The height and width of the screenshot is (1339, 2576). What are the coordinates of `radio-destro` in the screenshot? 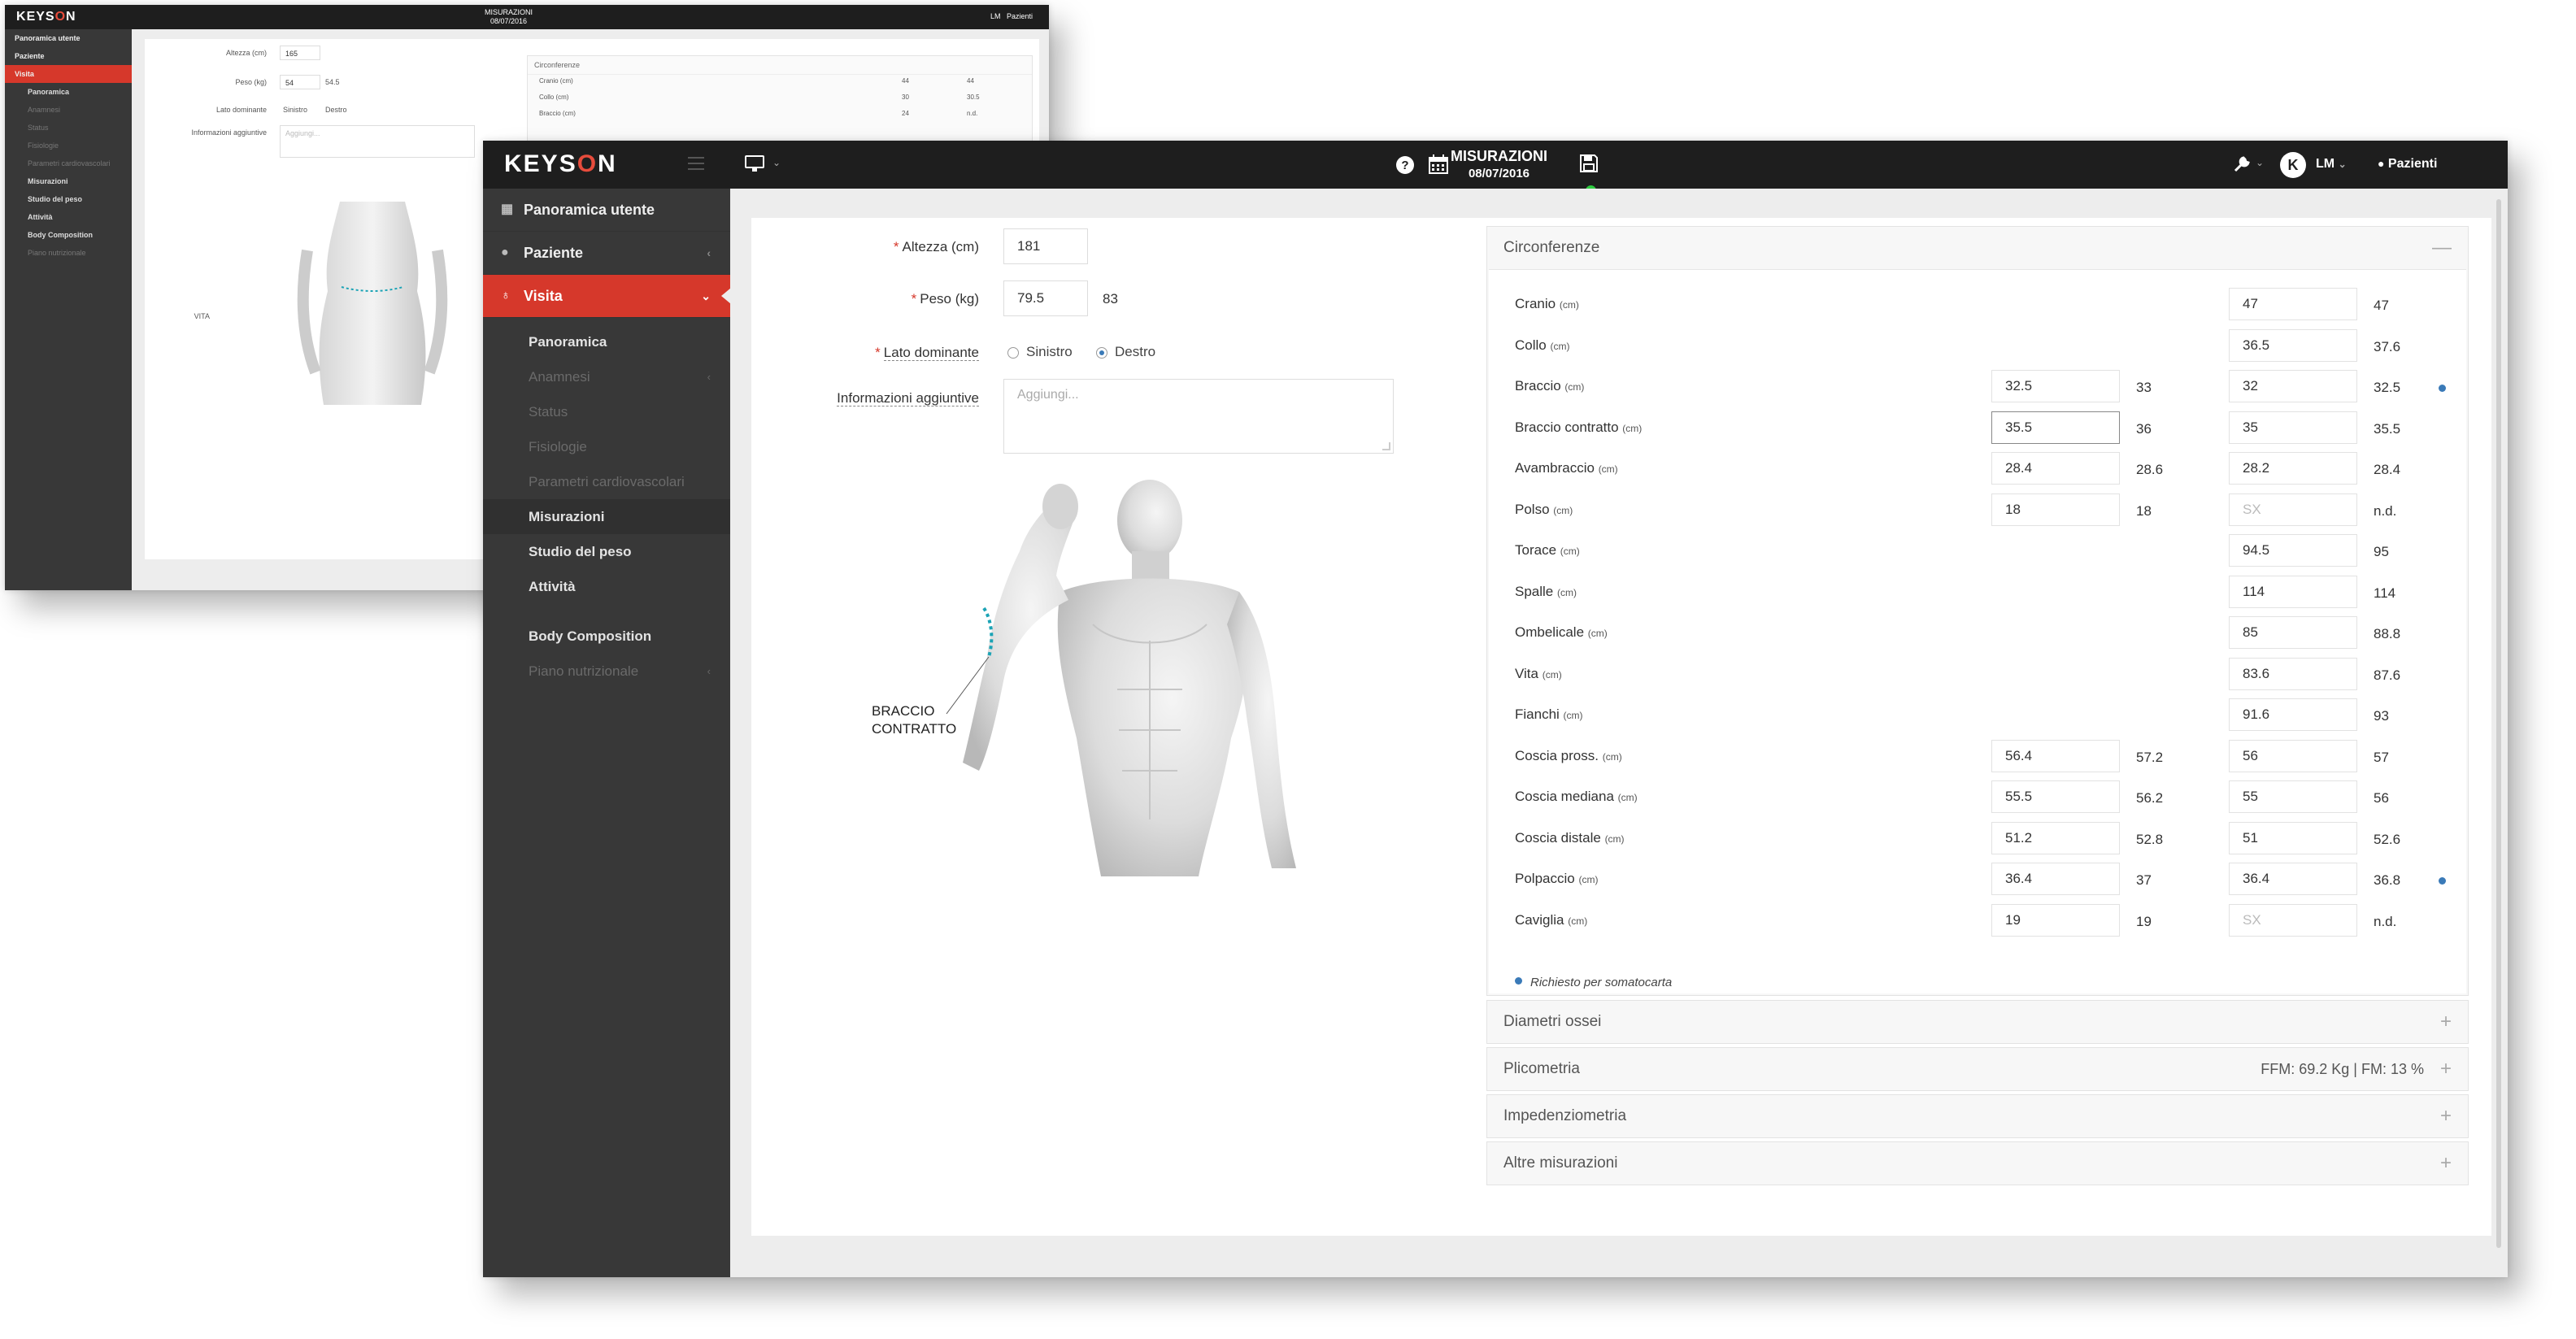 It's located at (1101, 353).